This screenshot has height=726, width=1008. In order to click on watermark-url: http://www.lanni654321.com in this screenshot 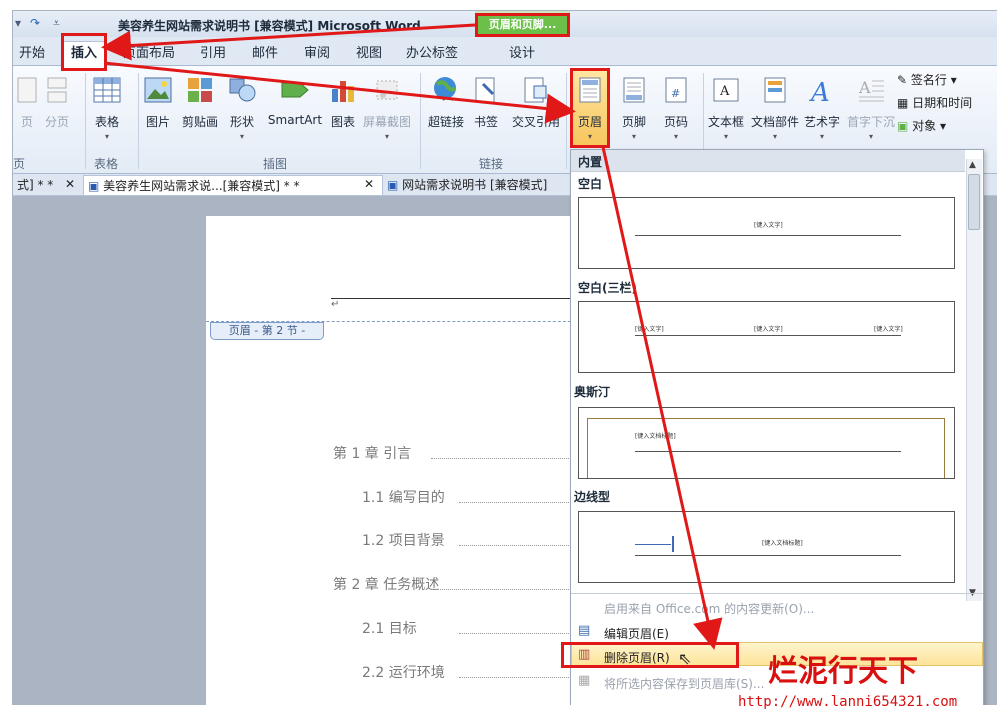, I will do `click(848, 702)`.